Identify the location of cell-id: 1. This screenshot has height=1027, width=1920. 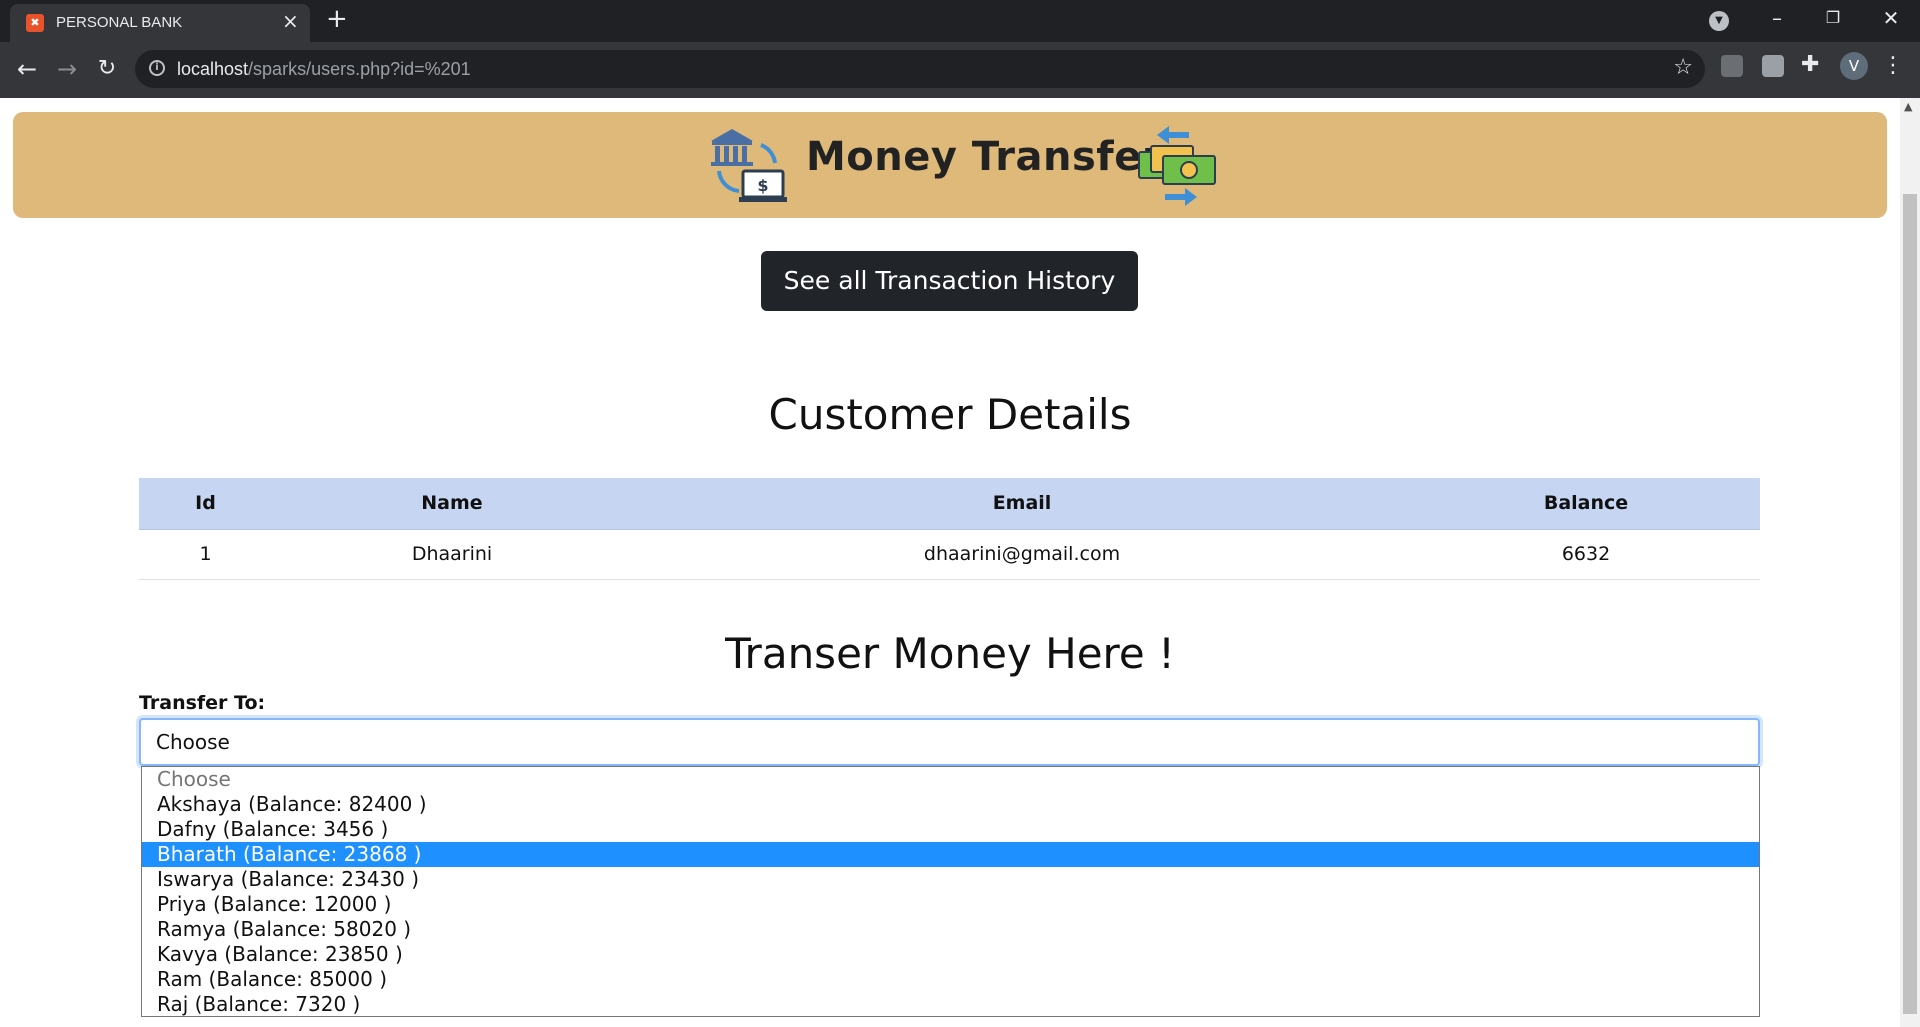
(205, 554).